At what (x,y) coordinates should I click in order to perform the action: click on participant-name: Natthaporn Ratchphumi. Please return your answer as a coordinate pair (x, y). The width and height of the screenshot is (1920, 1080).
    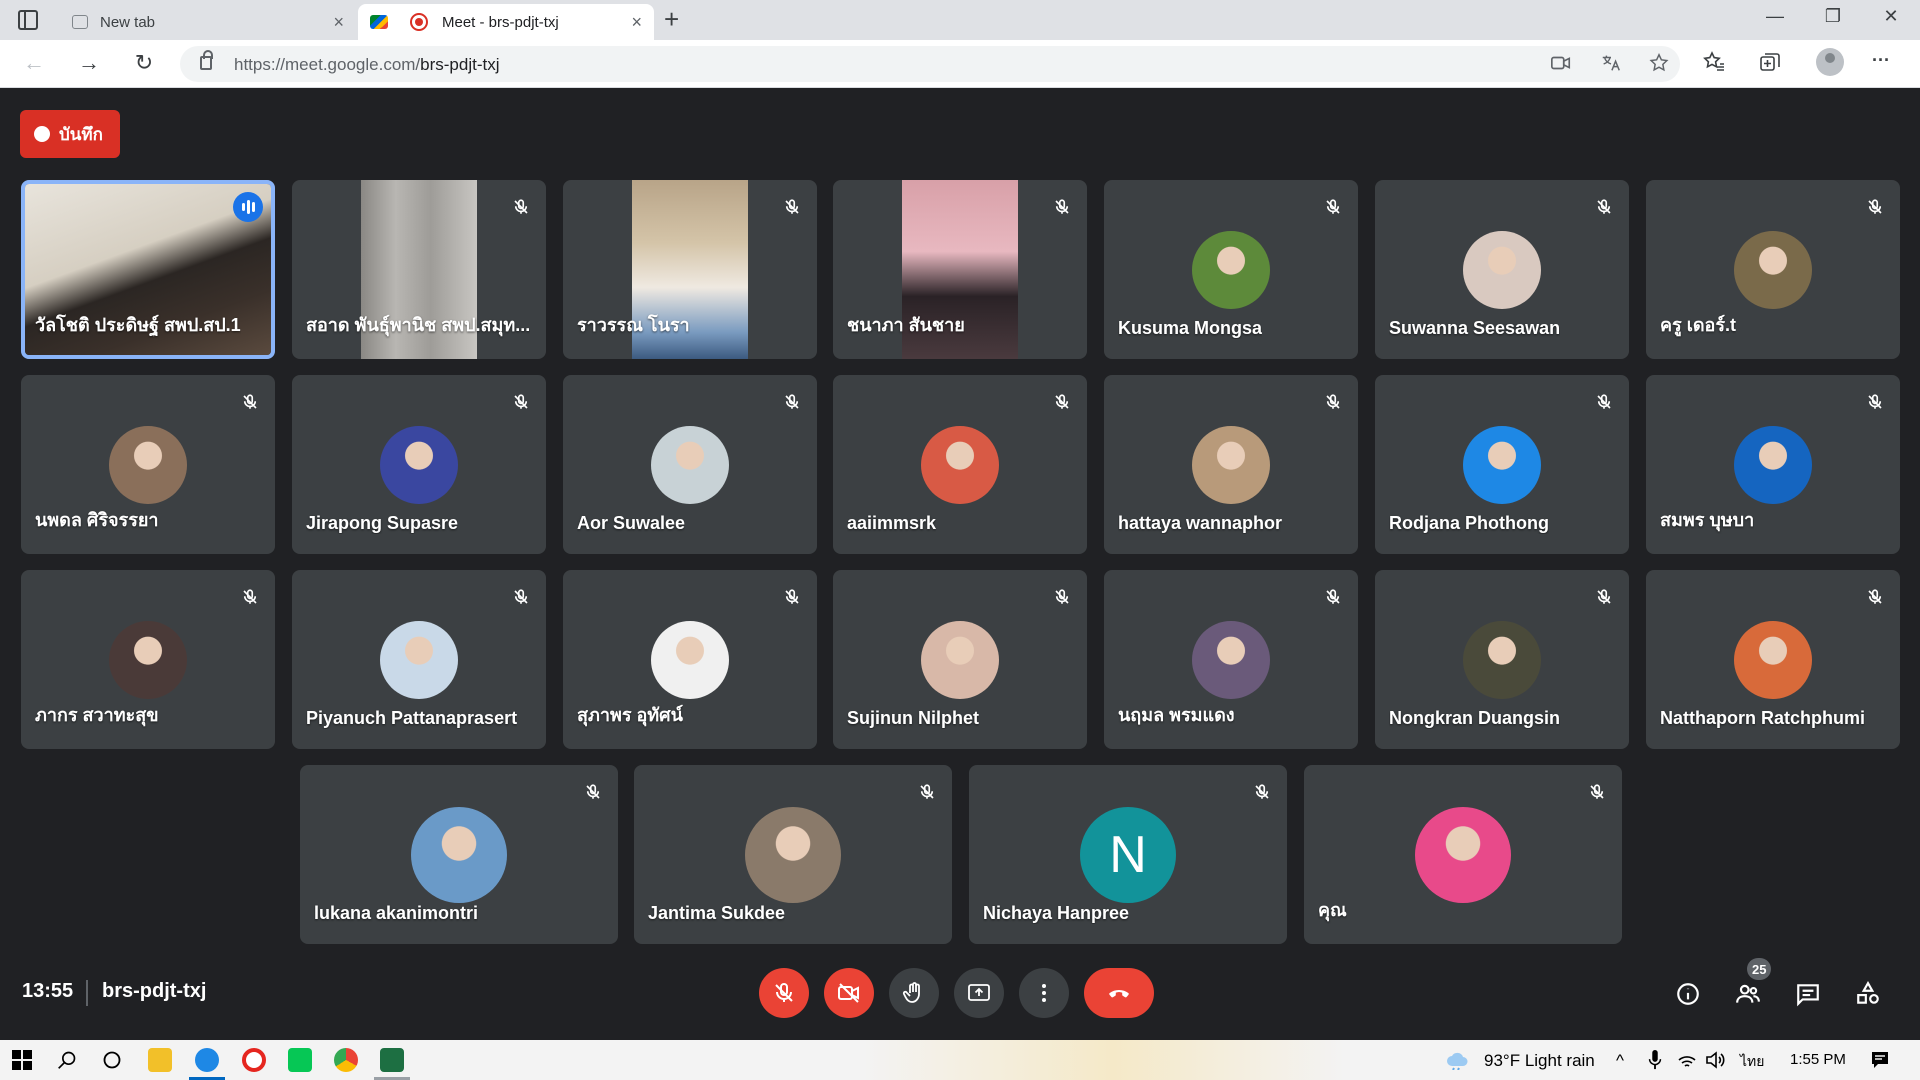
    Looking at the image, I should click on (1762, 718).